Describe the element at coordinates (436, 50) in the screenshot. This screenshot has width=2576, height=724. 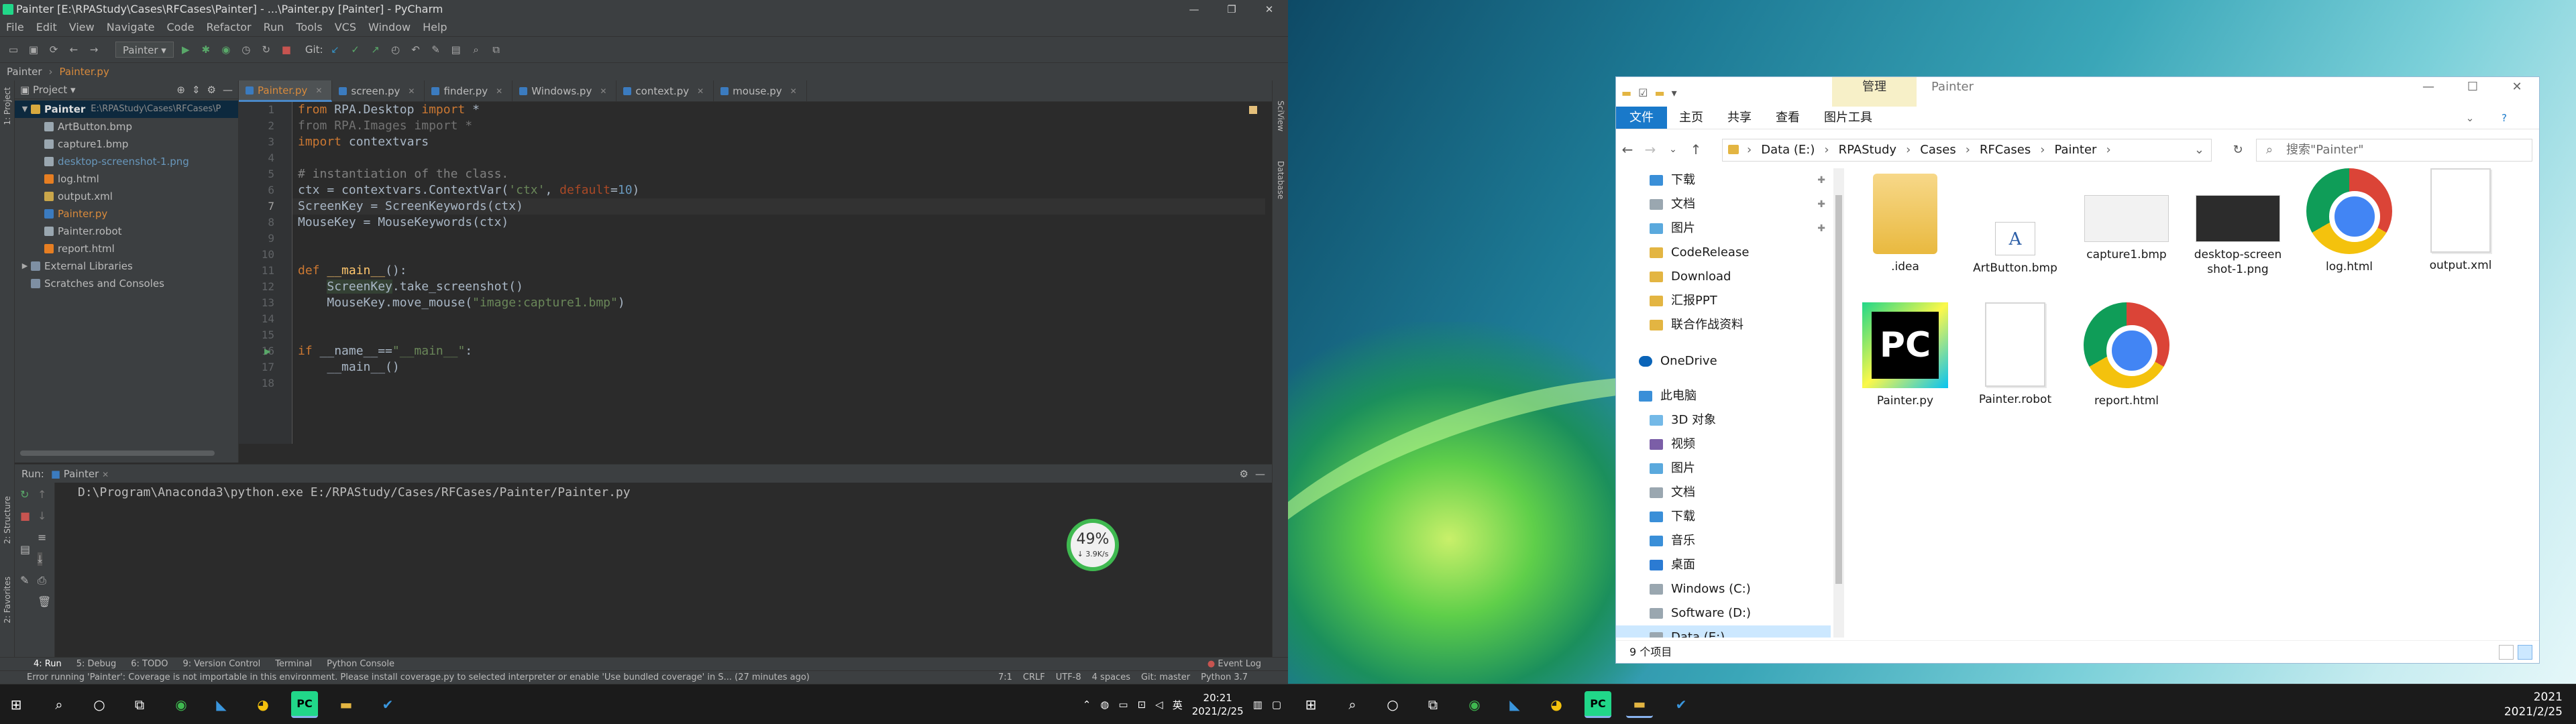
I see `settings-wrench-icon: ✎` at that location.